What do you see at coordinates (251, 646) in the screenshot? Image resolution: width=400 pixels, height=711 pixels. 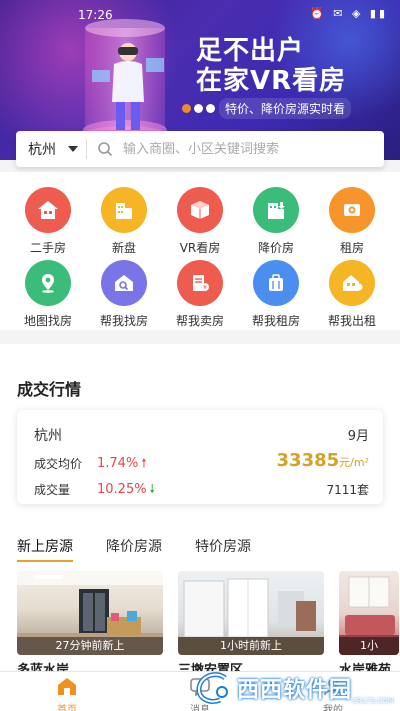 I see `listing-time-badge: 1小时前新上` at bounding box center [251, 646].